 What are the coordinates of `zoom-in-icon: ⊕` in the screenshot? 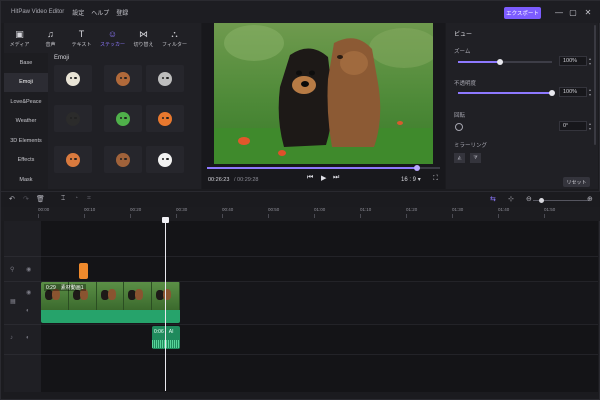 It's located at (590, 199).